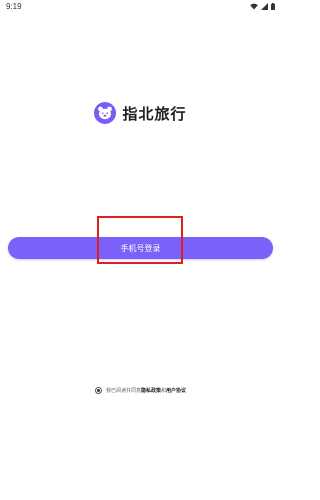 Image resolution: width=320 pixels, height=500 pixels. What do you see at coordinates (123, 391) in the screenshot?
I see `agreement-prefix: 我已阅读并同意` at bounding box center [123, 391].